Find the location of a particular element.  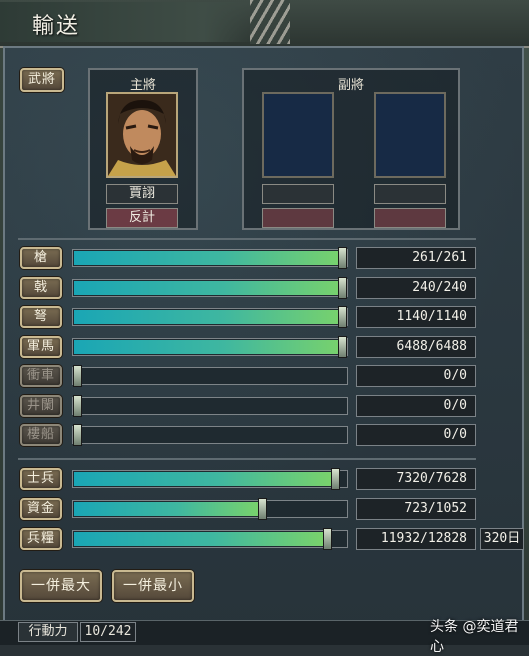

general-face-icon is located at coordinates (142, 135).